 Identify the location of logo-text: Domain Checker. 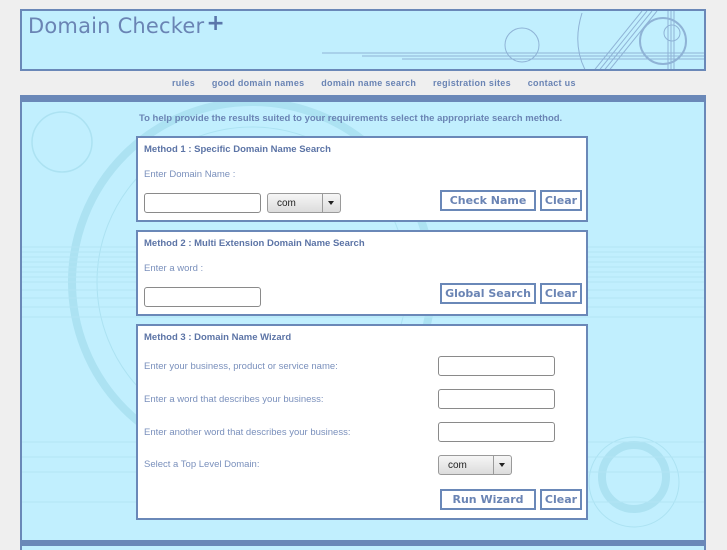
(116, 26).